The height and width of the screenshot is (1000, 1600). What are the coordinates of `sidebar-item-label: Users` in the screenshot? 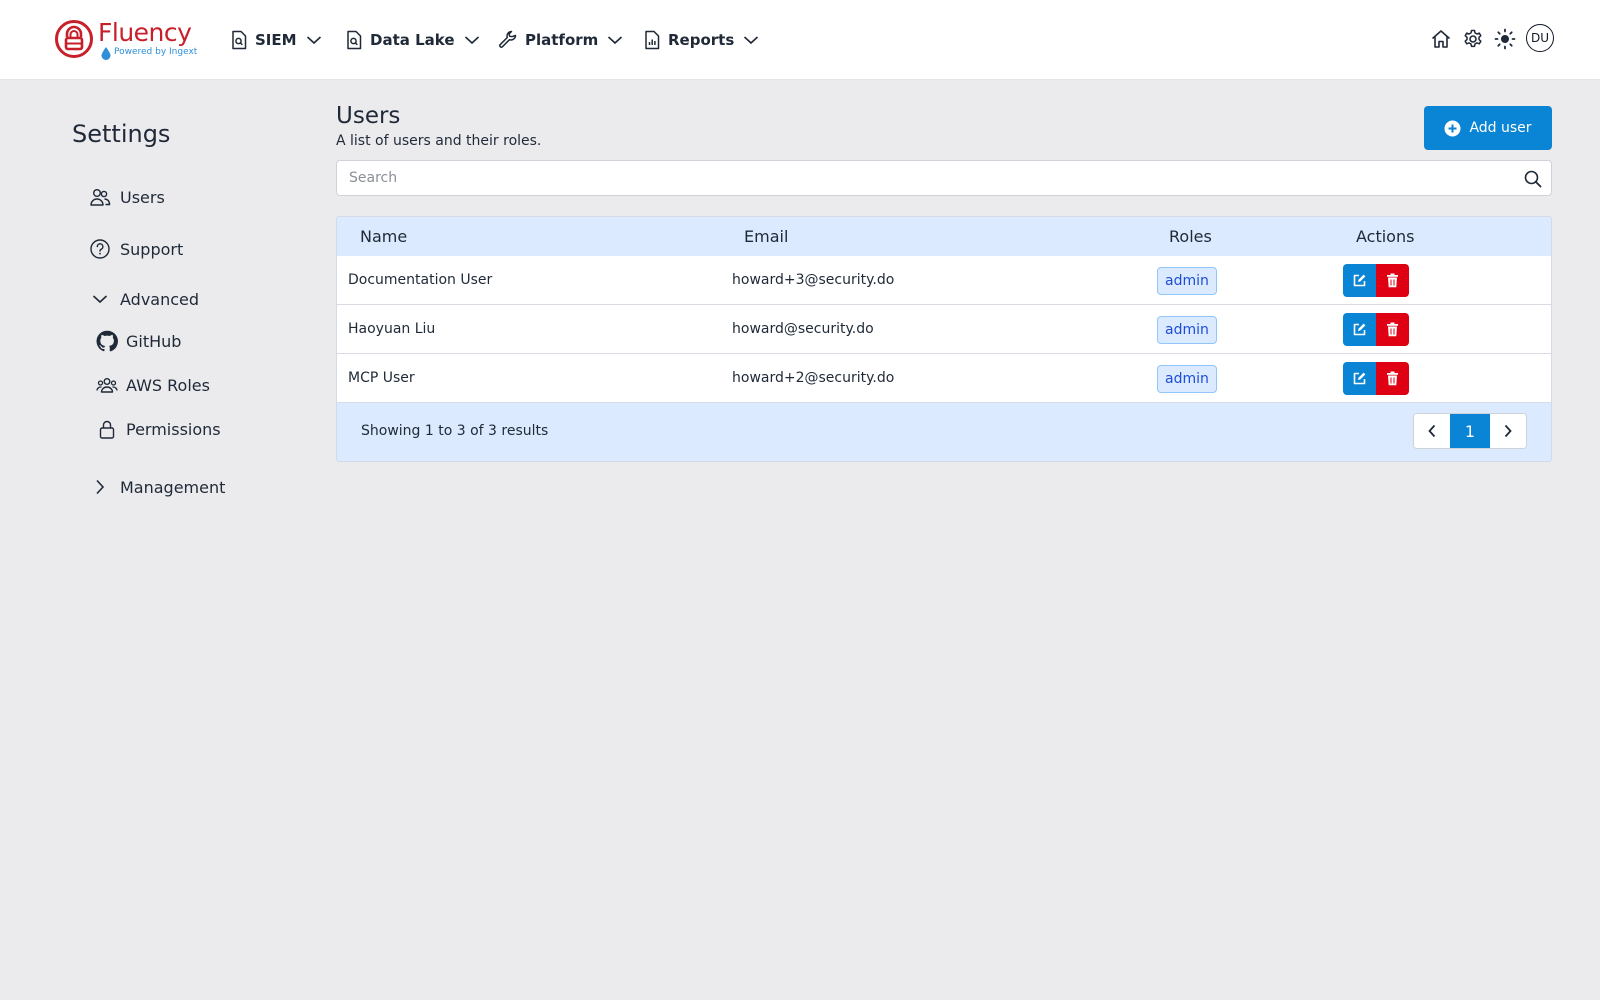 It's located at (142, 197).